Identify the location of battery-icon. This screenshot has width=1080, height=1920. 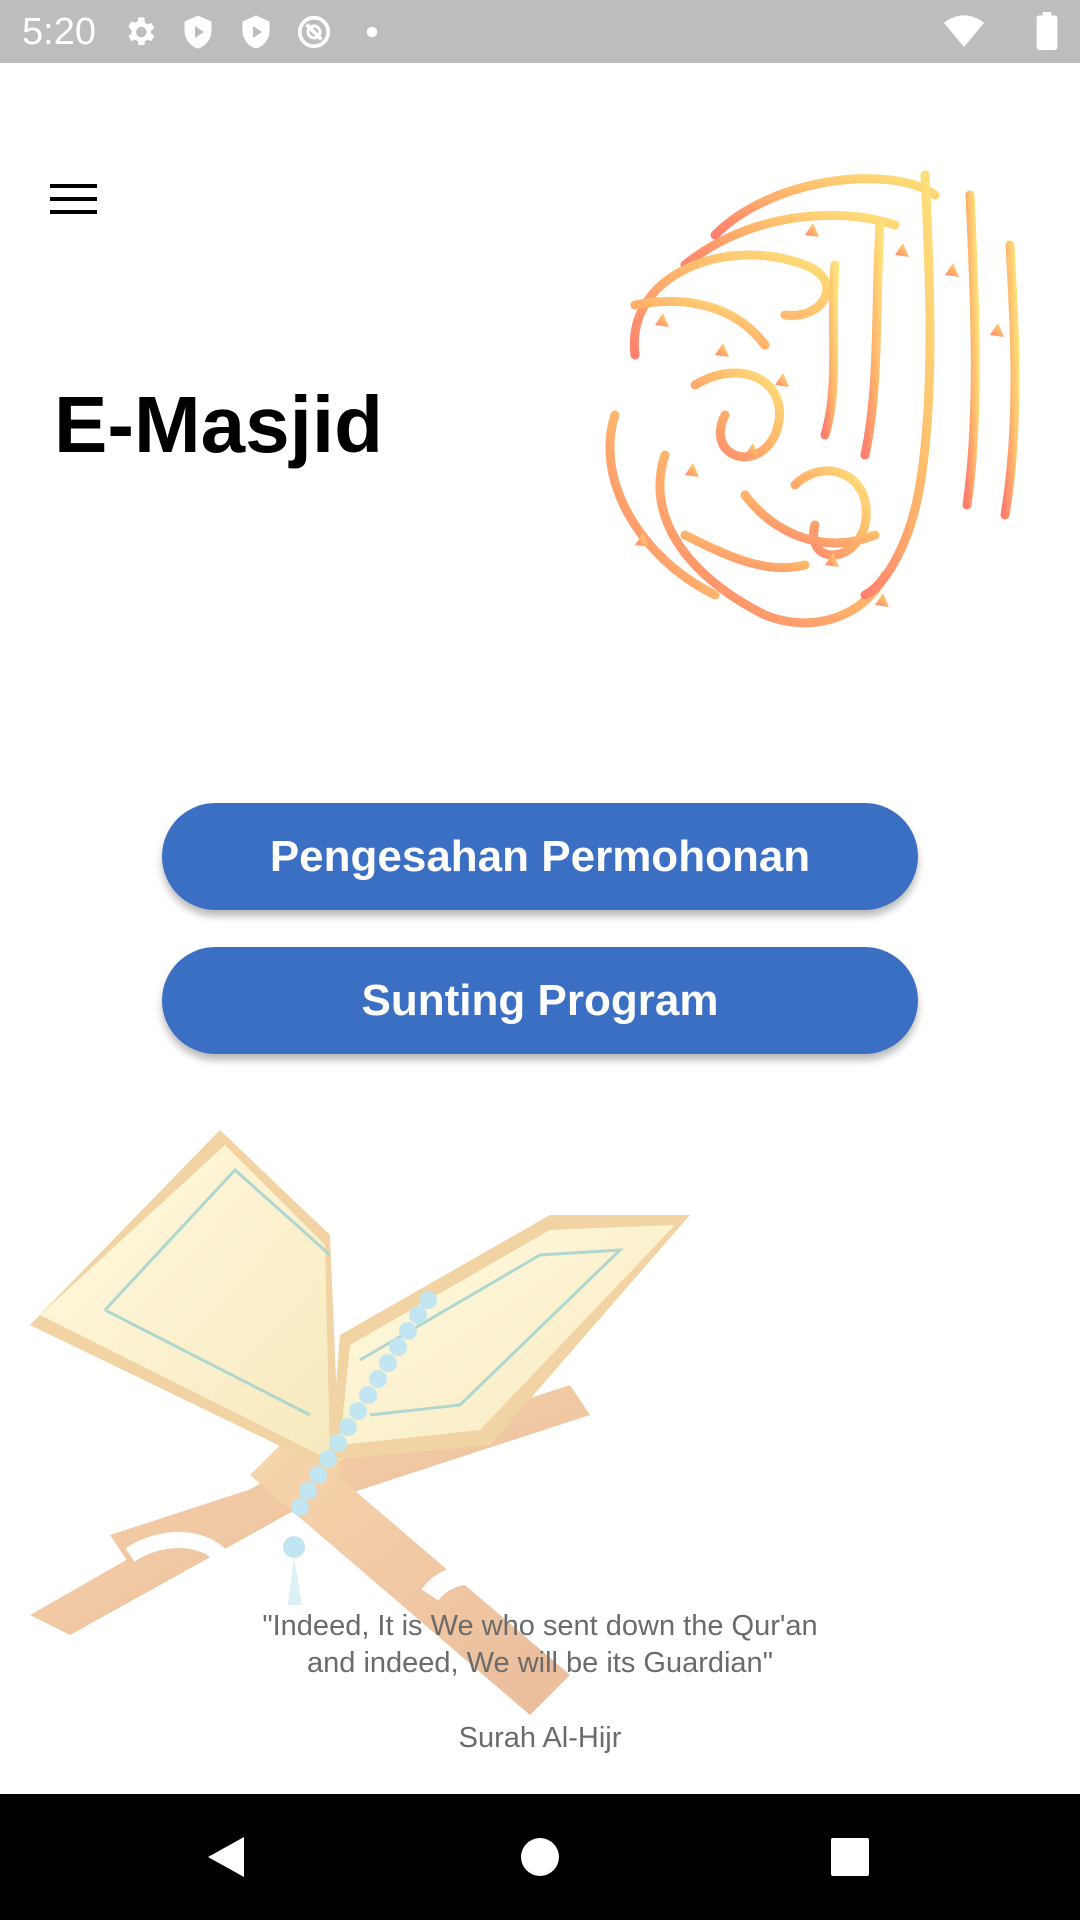
(1047, 31).